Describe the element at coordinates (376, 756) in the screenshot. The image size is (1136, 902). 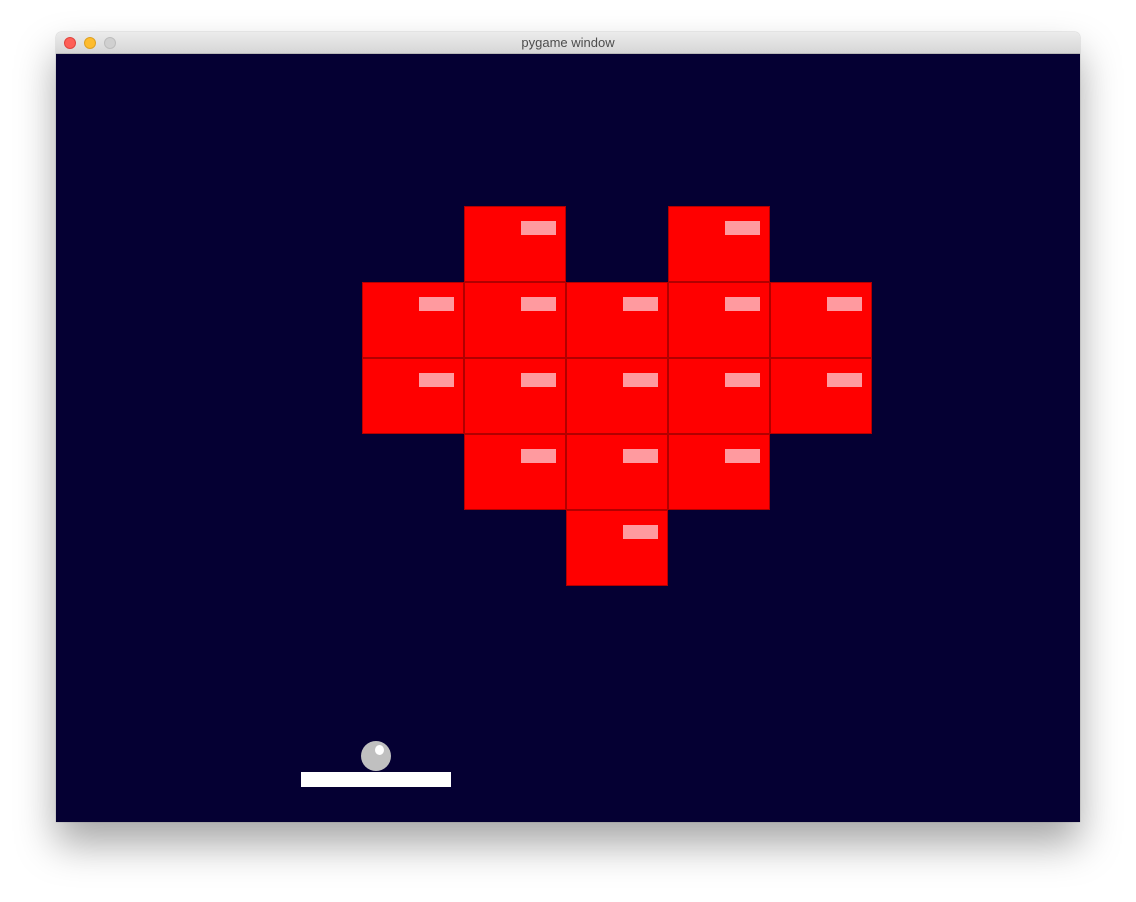
I see `ball` at that location.